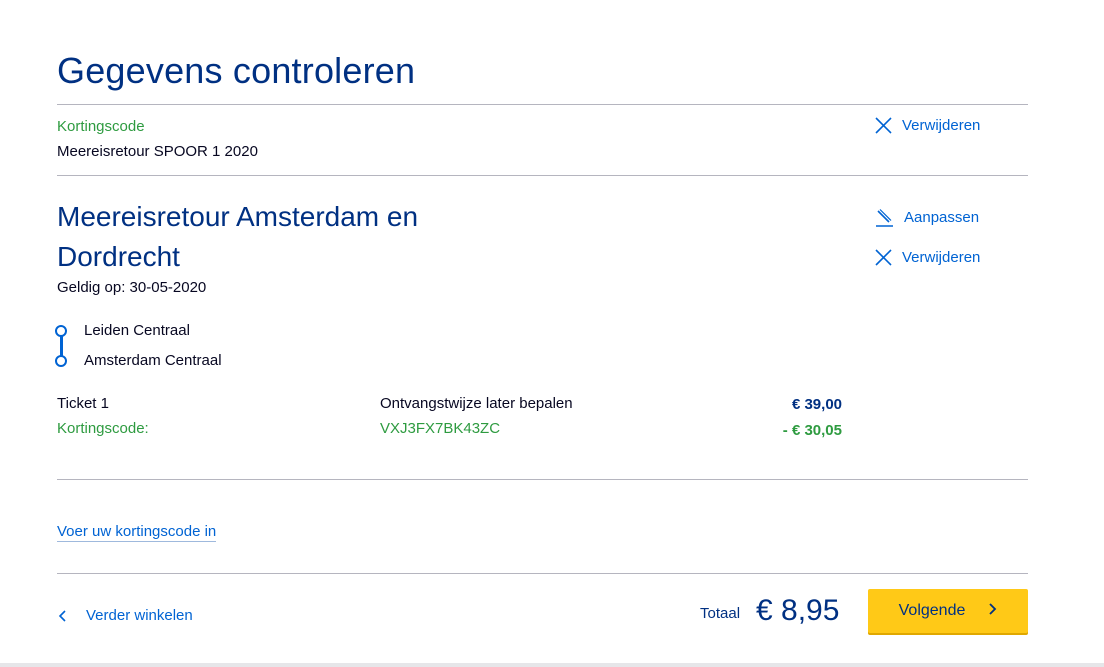 The image size is (1104, 667). I want to click on route-end-dot, so click(61, 361).